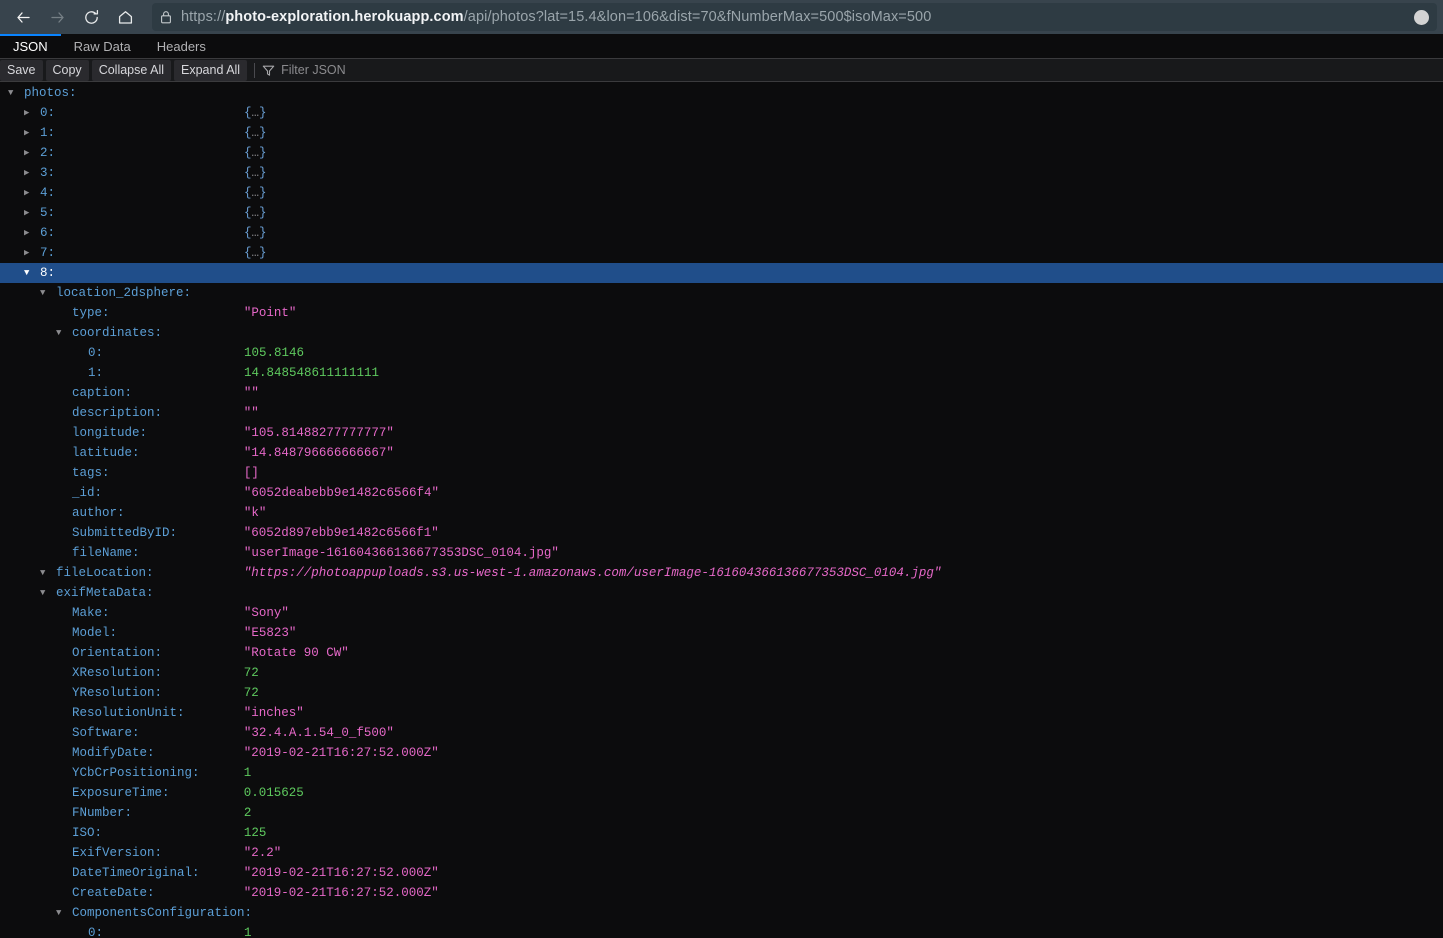 The height and width of the screenshot is (938, 1443). Describe the element at coordinates (721, 233) in the screenshot. I see `json-row: ▶ 6: {…}` at that location.